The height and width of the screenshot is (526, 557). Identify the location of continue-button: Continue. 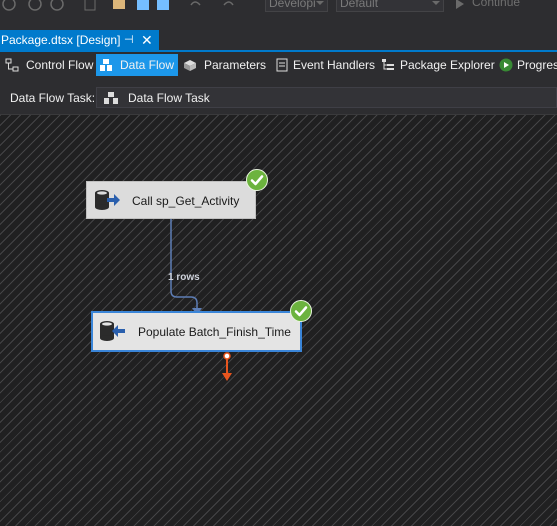
(496, 4).